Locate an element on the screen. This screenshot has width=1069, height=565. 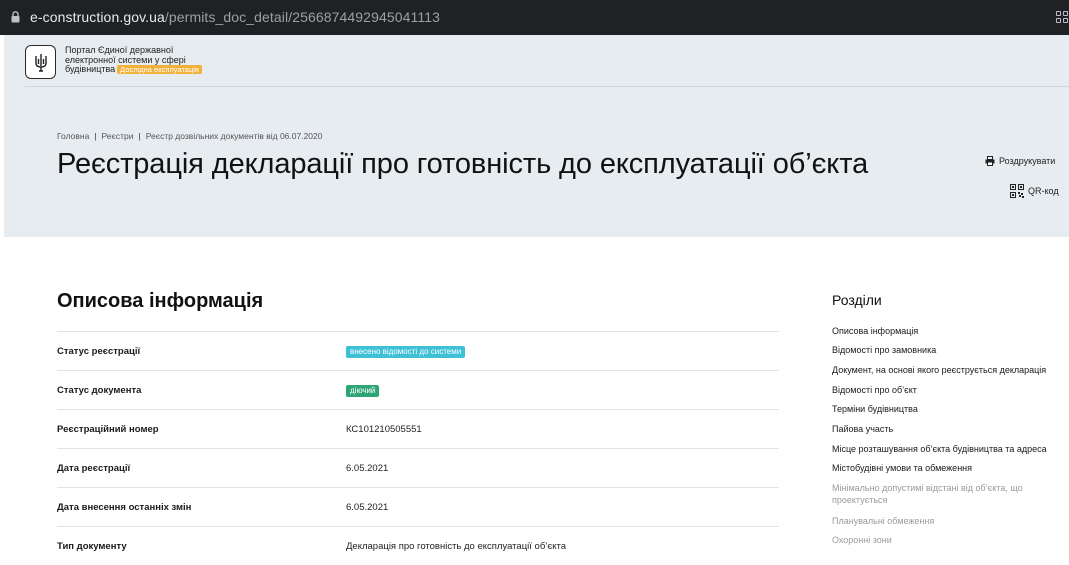
qr-code-icon is located at coordinates (1017, 191).